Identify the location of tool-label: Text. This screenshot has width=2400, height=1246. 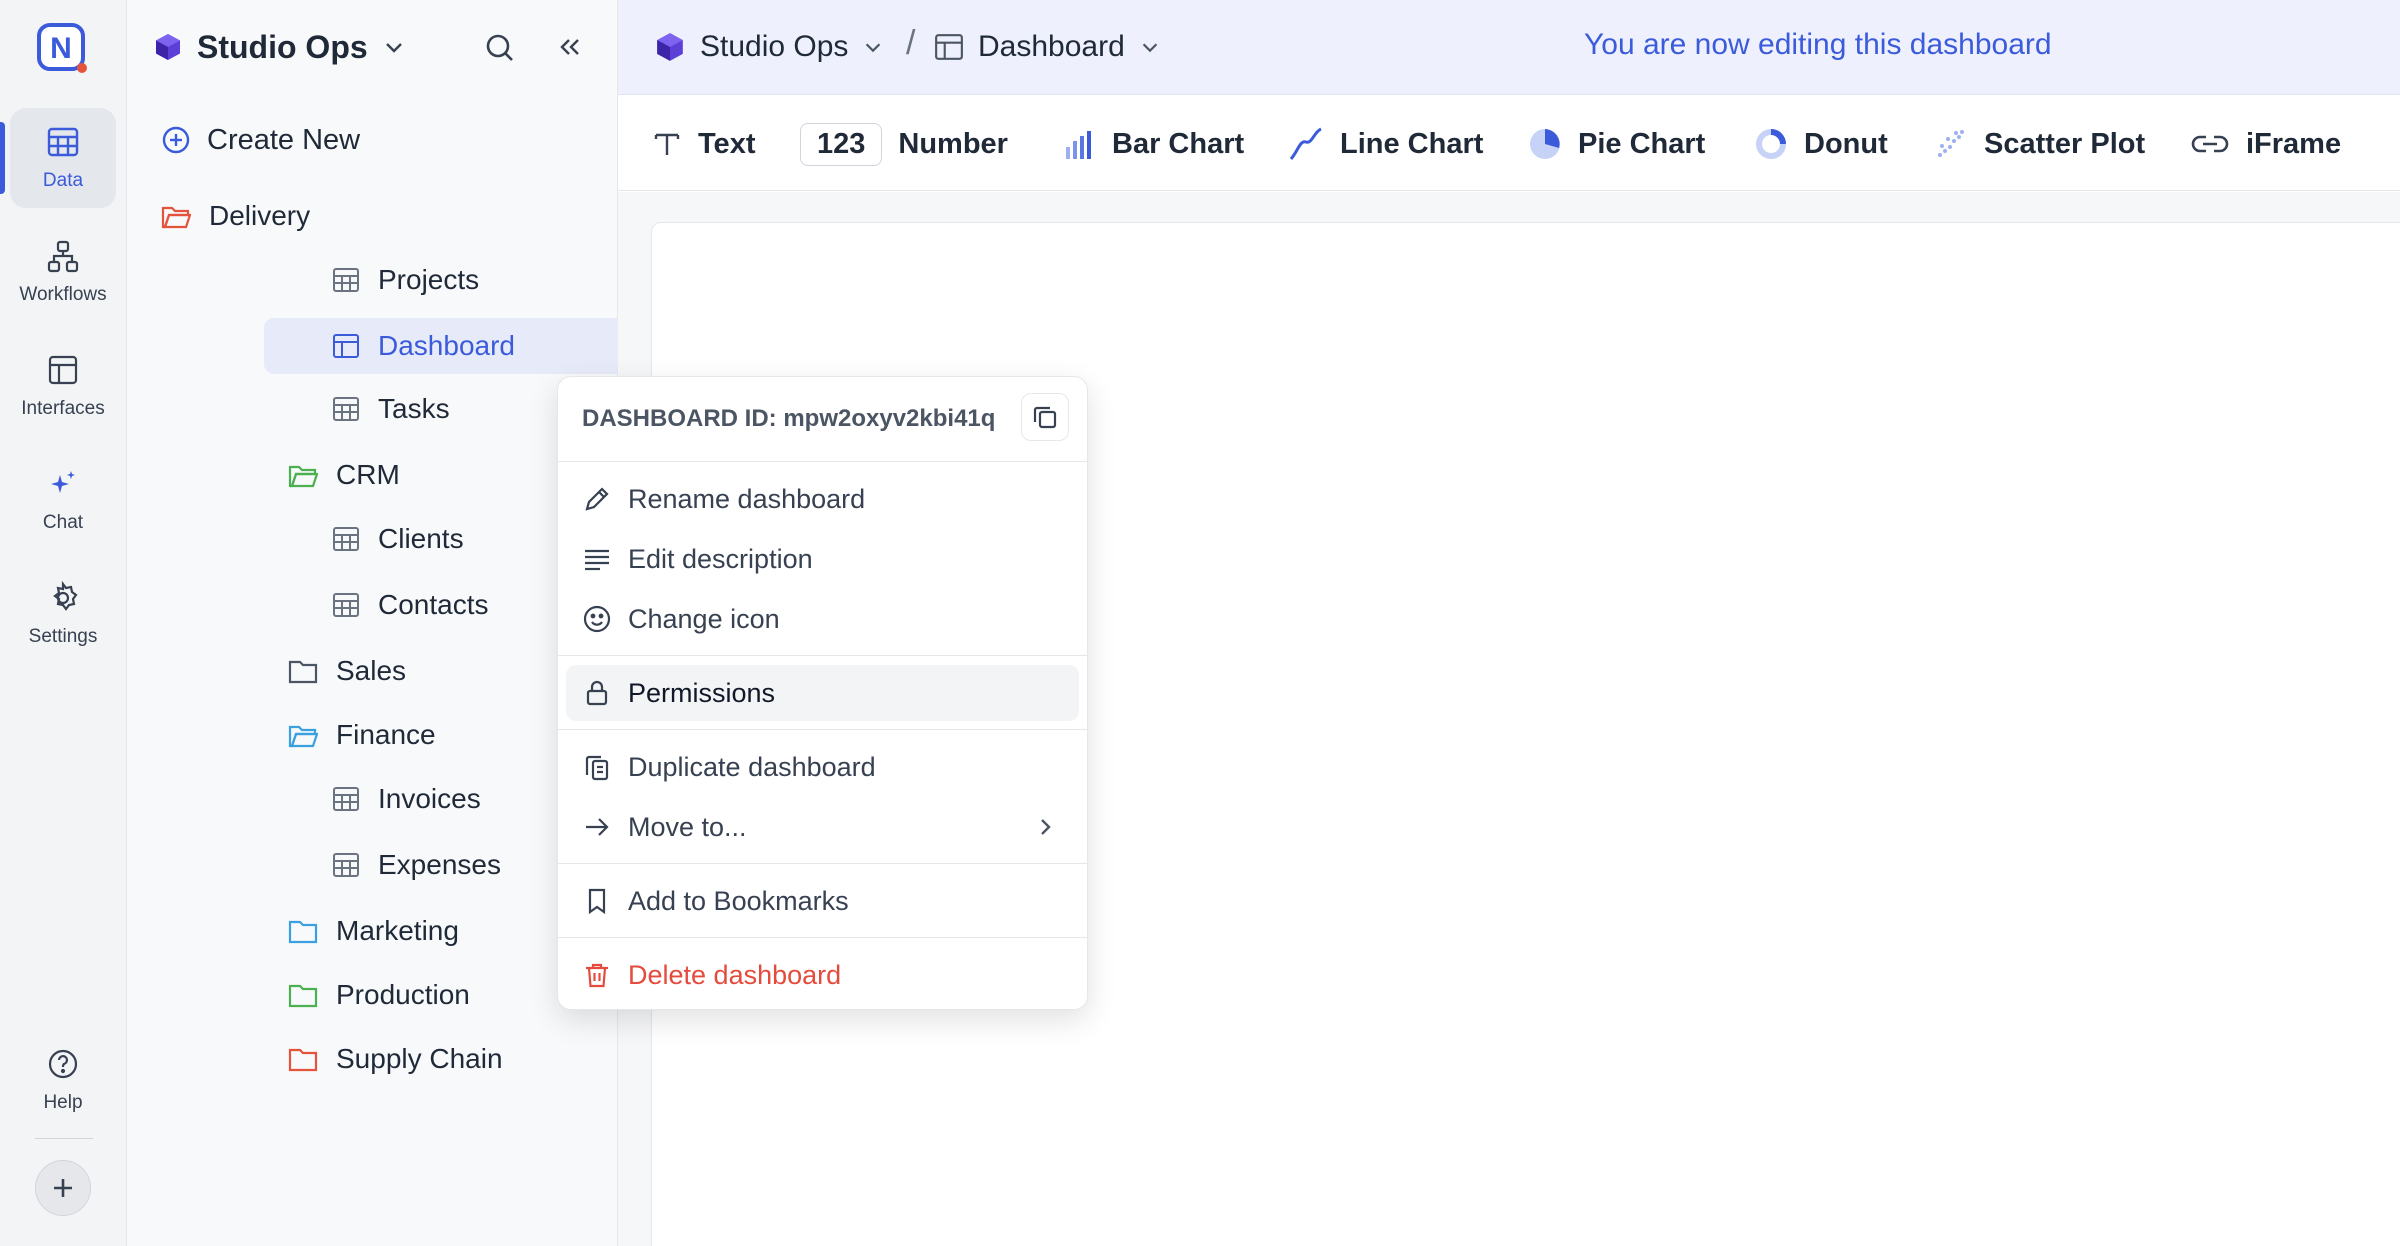
(727, 143).